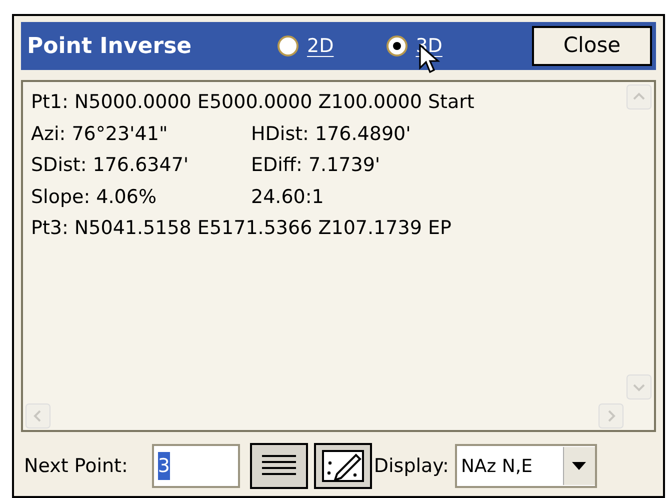  What do you see at coordinates (411, 466) in the screenshot?
I see `display-label: Display:` at bounding box center [411, 466].